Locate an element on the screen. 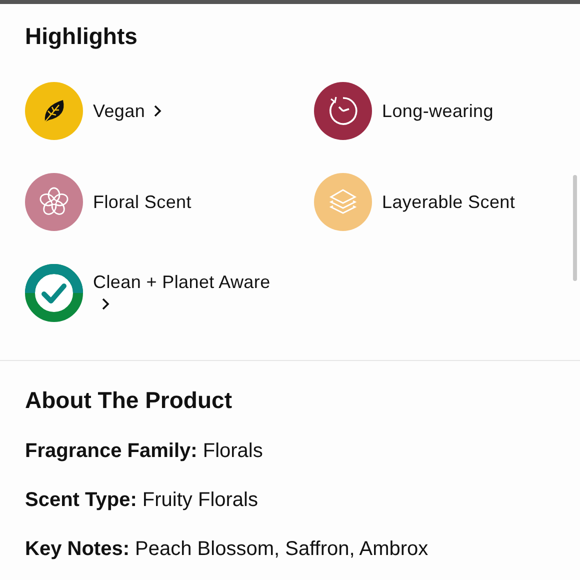 This screenshot has width=580, height=580. highlight-label: Floral Scent is located at coordinates (142, 202).